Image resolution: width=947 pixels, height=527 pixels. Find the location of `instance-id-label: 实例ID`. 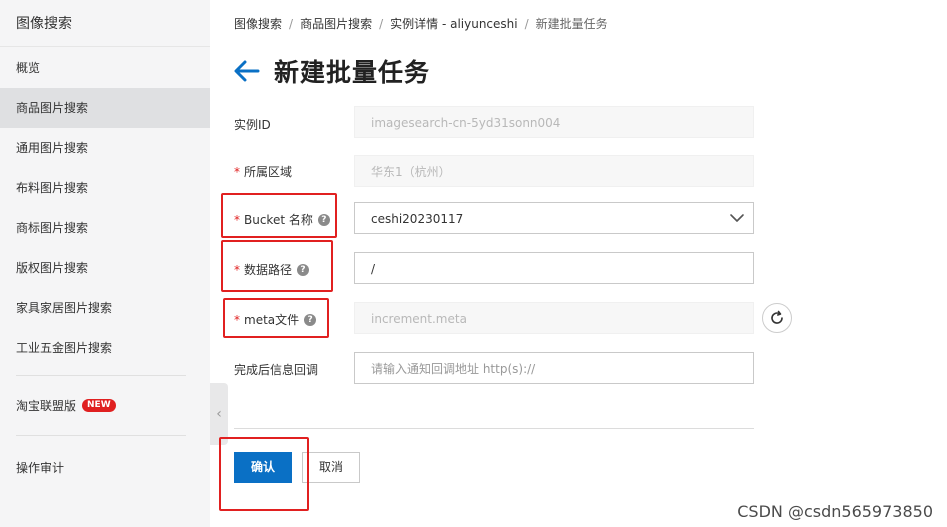

instance-id-label: 实例ID is located at coordinates (252, 124).